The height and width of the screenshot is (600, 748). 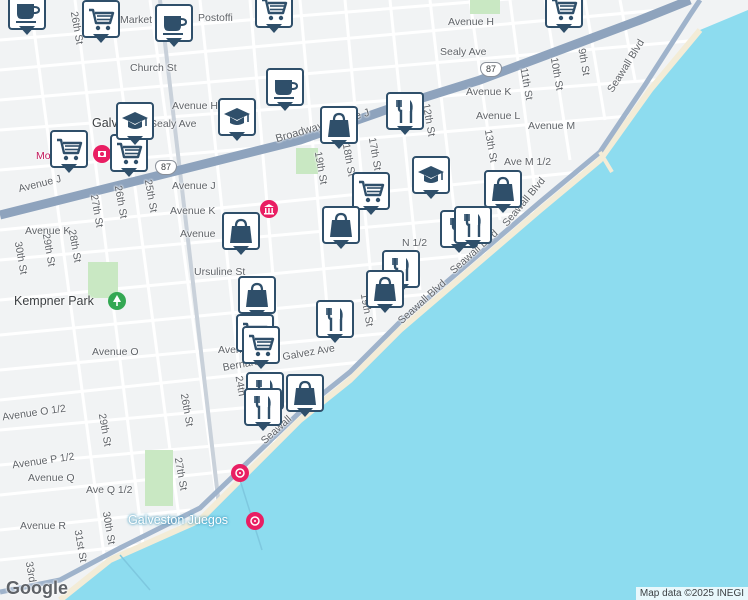 I want to click on highway-87-shield: 87, so click(x=491, y=69).